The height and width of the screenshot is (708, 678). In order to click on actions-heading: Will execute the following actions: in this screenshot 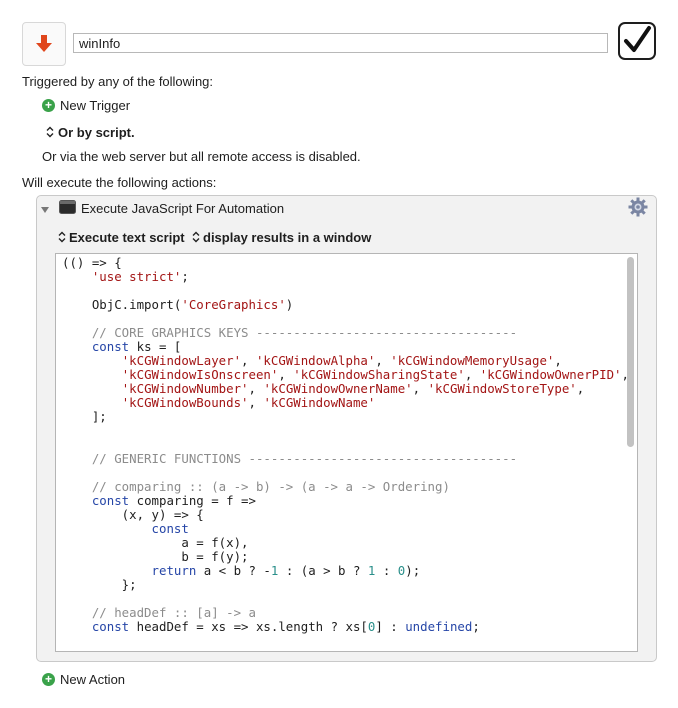, I will do `click(119, 182)`.